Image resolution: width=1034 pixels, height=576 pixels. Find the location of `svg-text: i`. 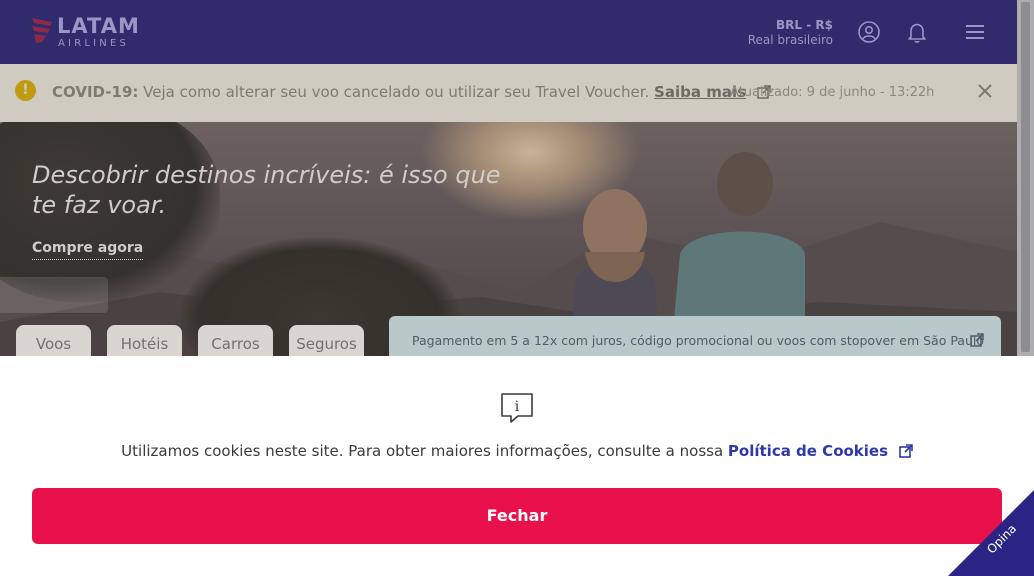

svg-text: i is located at coordinates (517, 407).